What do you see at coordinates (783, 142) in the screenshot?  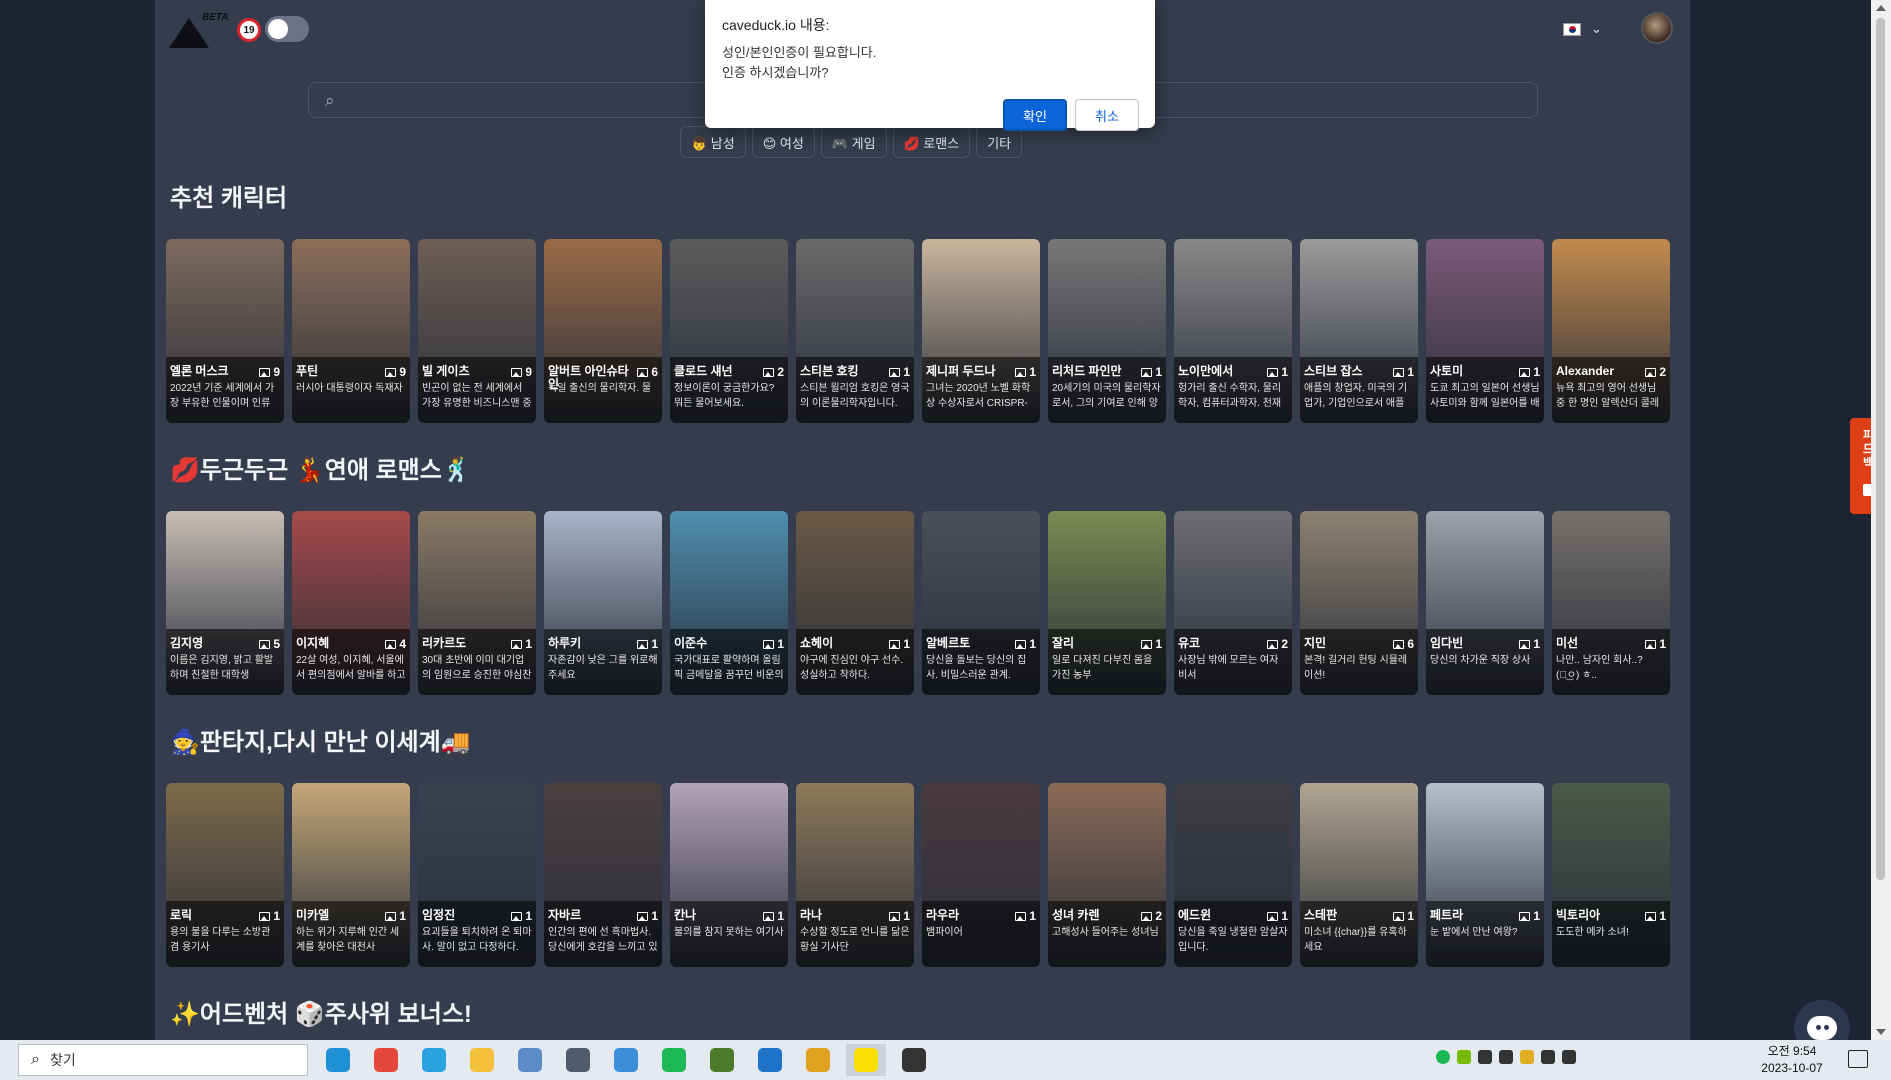 I see `category-chip: 😊 여성` at bounding box center [783, 142].